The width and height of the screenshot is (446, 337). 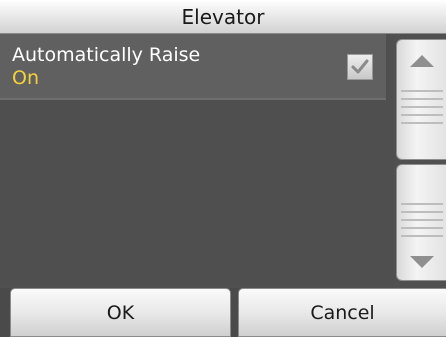 I want to click on setting-label: Automatically Raise, so click(x=106, y=55).